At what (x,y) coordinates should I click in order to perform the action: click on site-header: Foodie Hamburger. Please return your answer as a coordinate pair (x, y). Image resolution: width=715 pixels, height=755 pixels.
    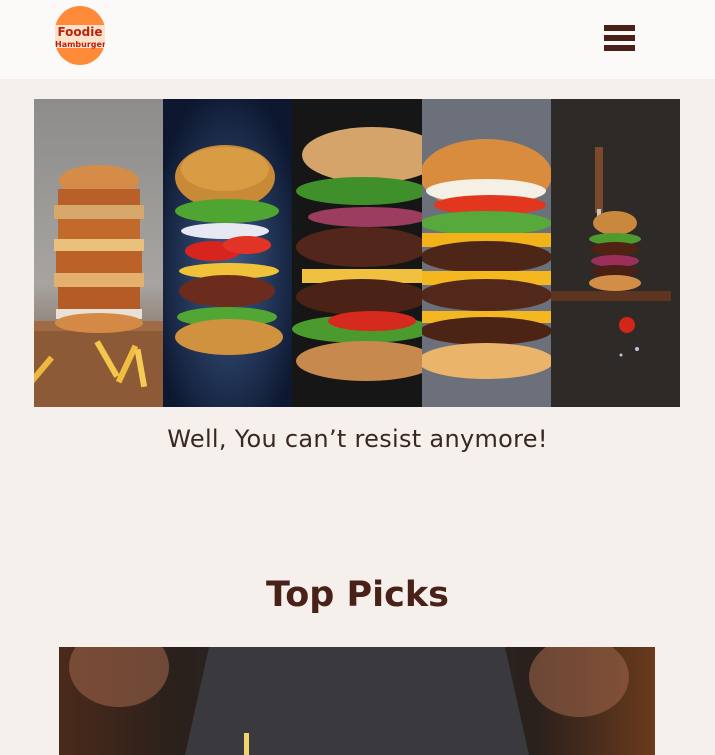
    Looking at the image, I should click on (357, 39).